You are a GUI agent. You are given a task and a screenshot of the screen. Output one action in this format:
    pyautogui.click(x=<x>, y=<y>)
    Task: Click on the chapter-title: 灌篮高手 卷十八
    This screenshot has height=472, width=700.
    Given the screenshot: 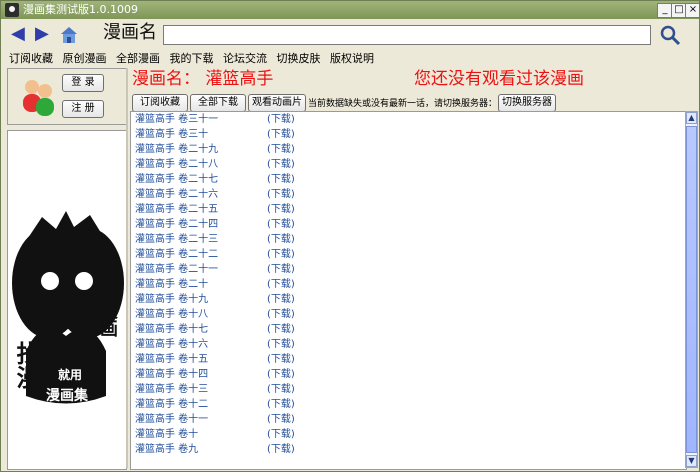 What is the action you would take?
    pyautogui.click(x=201, y=314)
    